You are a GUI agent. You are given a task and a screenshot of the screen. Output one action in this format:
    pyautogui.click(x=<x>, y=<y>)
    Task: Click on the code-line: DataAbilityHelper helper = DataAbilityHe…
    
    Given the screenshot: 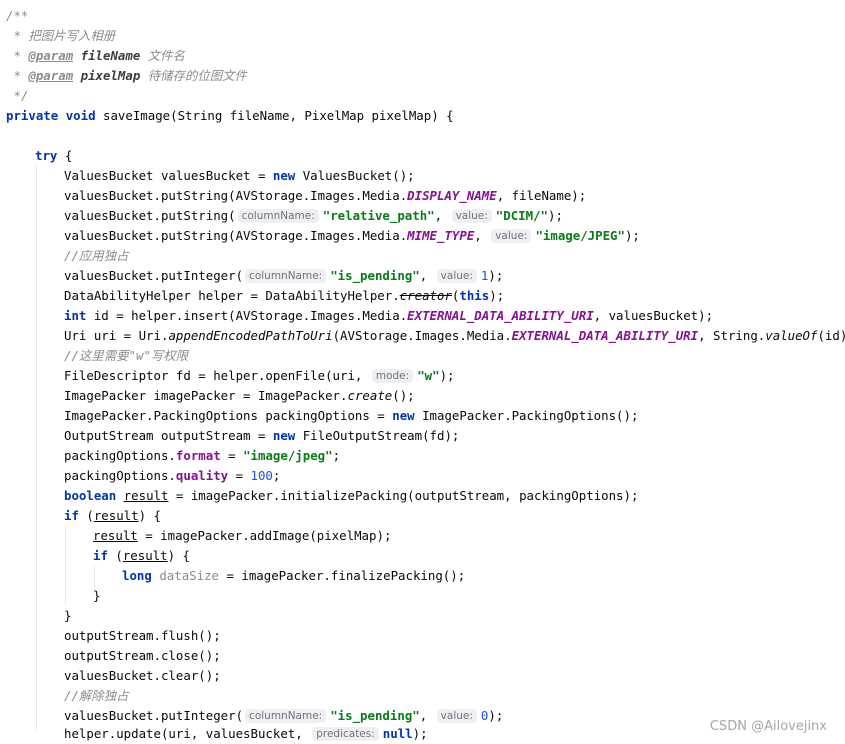 What is the action you would take?
    pyautogui.click(x=284, y=295)
    